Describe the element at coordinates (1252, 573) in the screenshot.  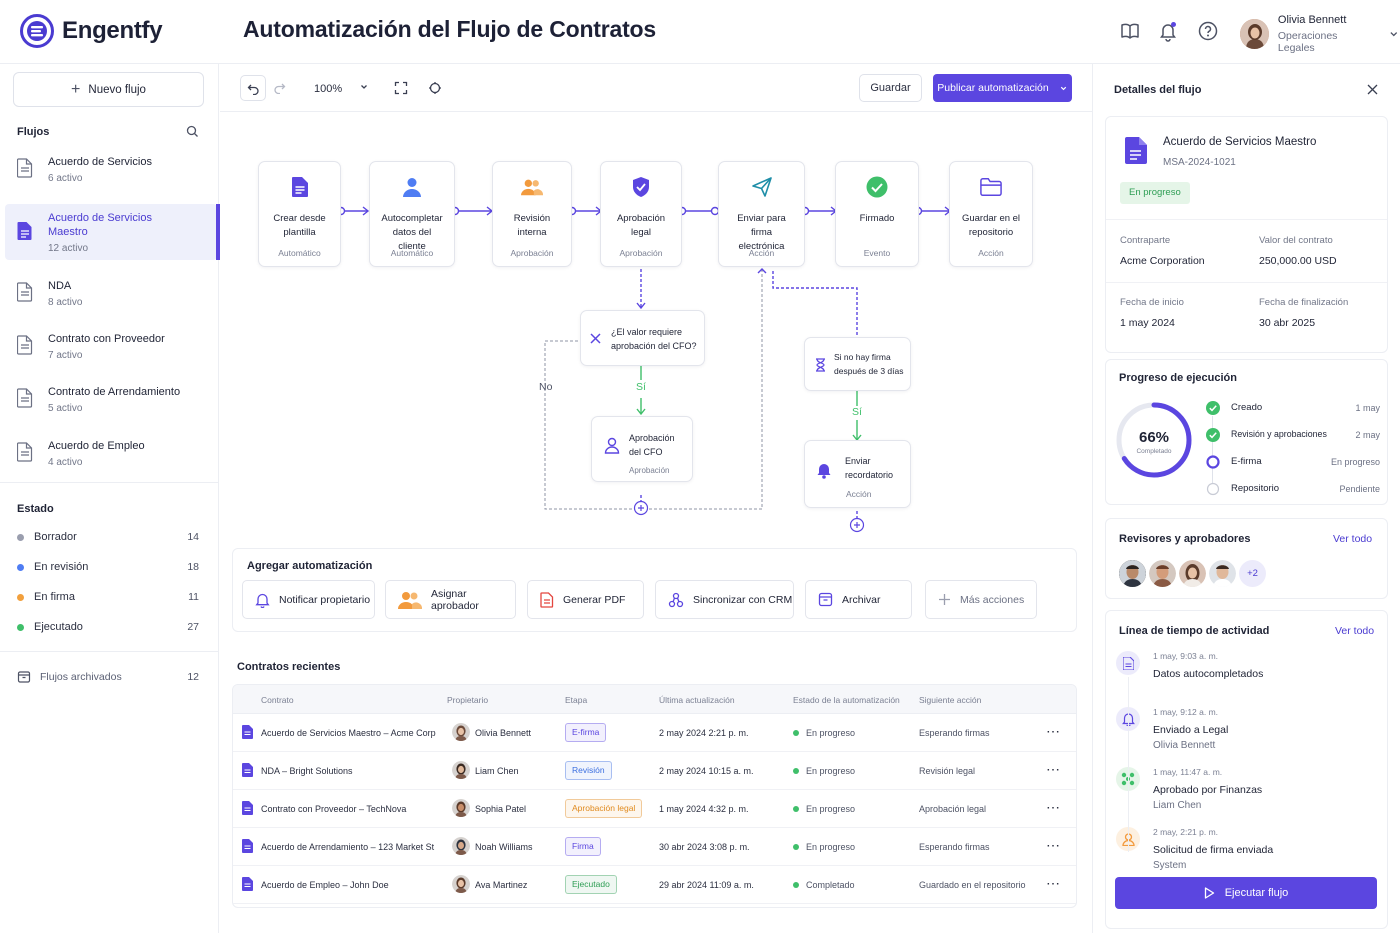
I see `more-reviewers: +2` at that location.